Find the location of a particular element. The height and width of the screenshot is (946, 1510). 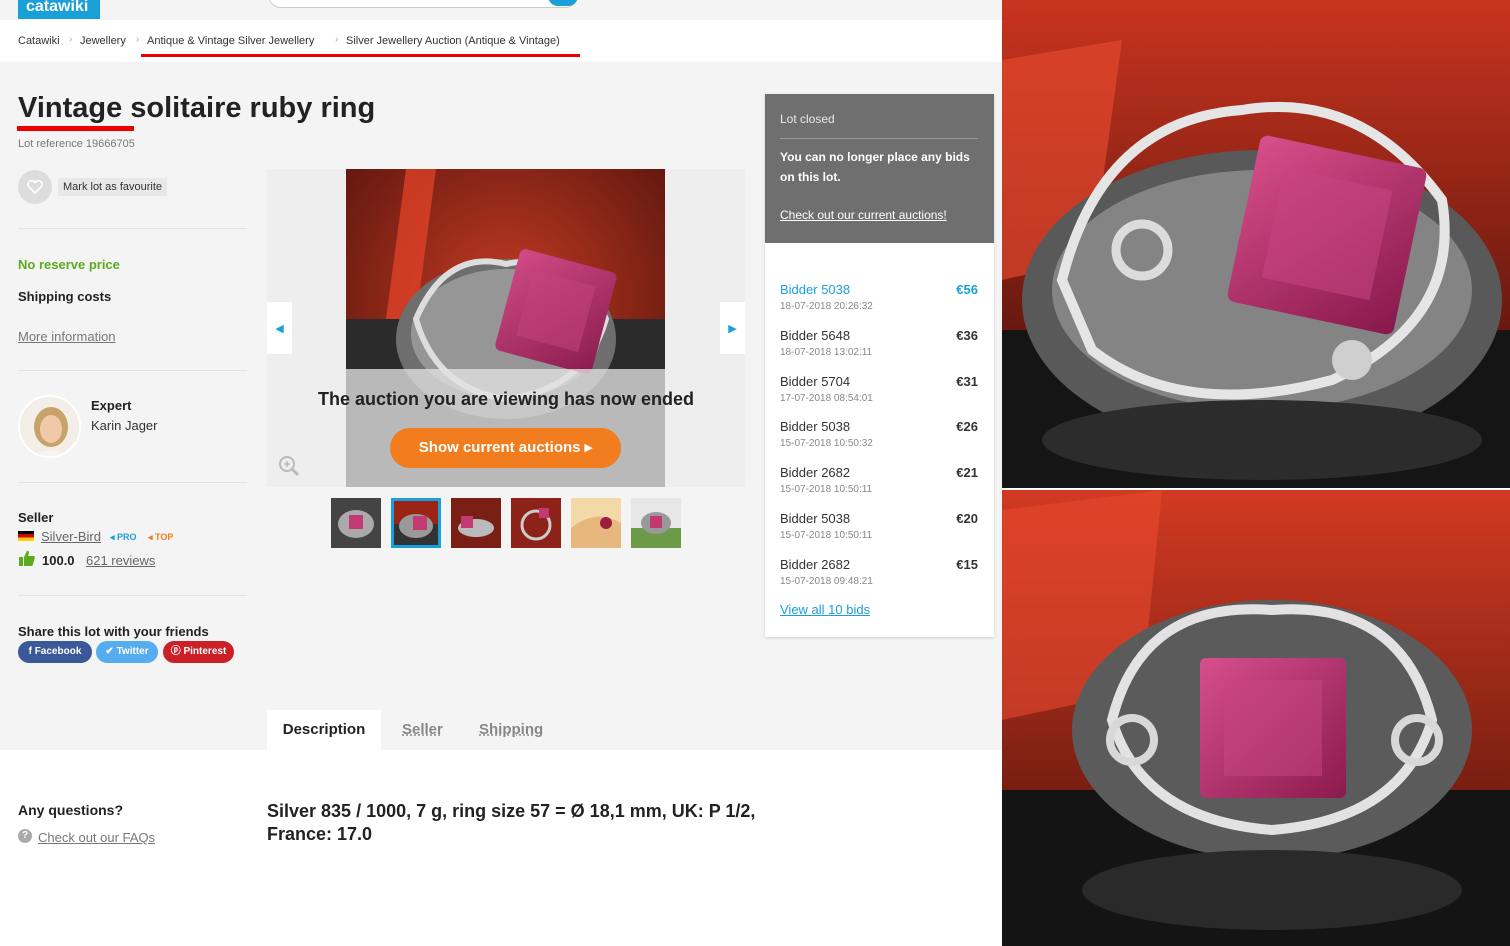

bid-date: 18-07-2018 13:02:11 is located at coordinates (826, 352).